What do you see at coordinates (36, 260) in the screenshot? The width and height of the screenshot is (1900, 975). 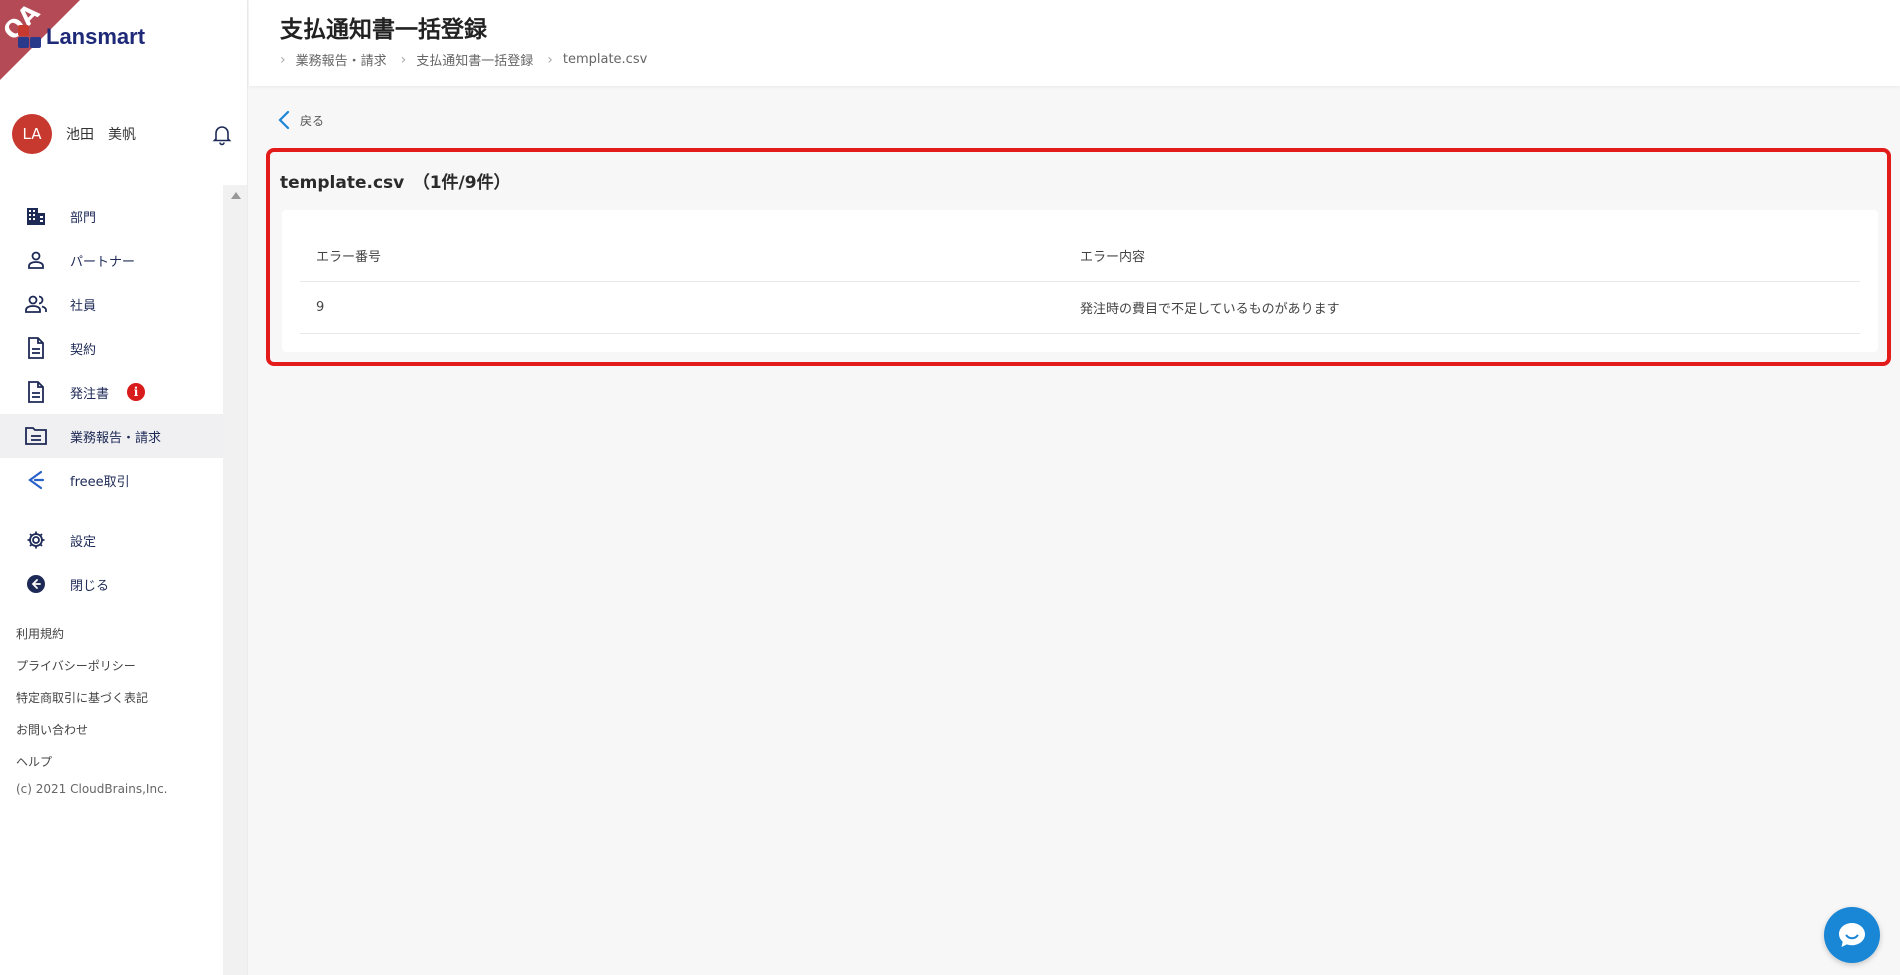 I see `person-icon` at bounding box center [36, 260].